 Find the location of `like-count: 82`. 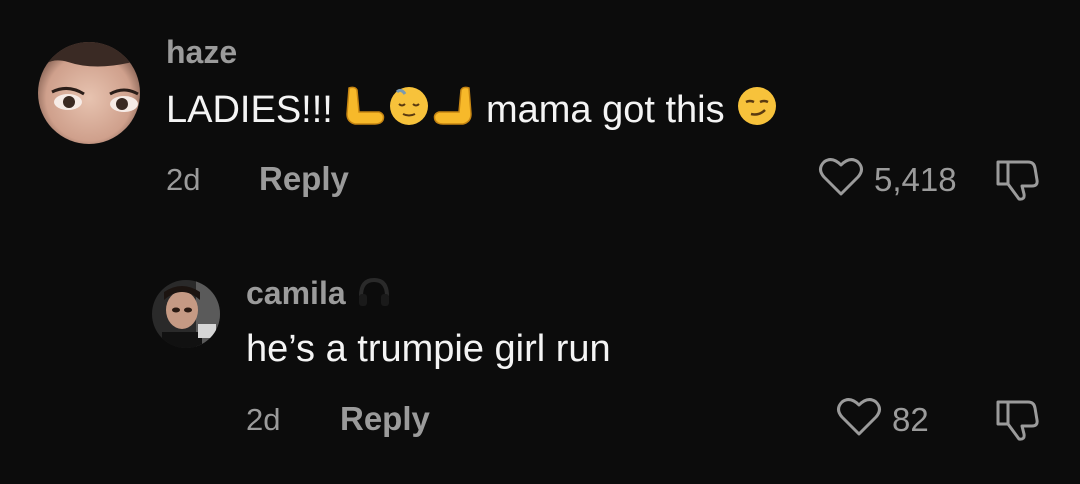

like-count: 82 is located at coordinates (910, 419).